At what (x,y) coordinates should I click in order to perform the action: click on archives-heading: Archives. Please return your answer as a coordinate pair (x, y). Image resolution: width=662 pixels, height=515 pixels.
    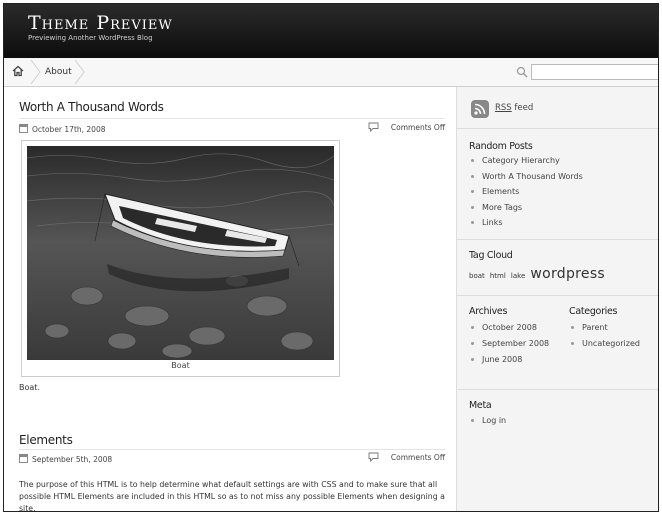
    Looking at the image, I should click on (488, 311).